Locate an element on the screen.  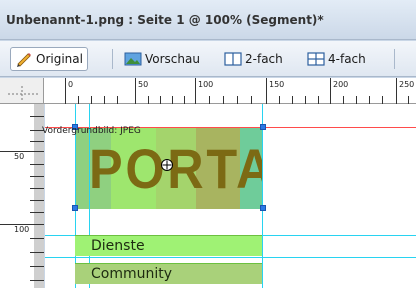
vertical-ruler-ticks is located at coordinates (22, 196).